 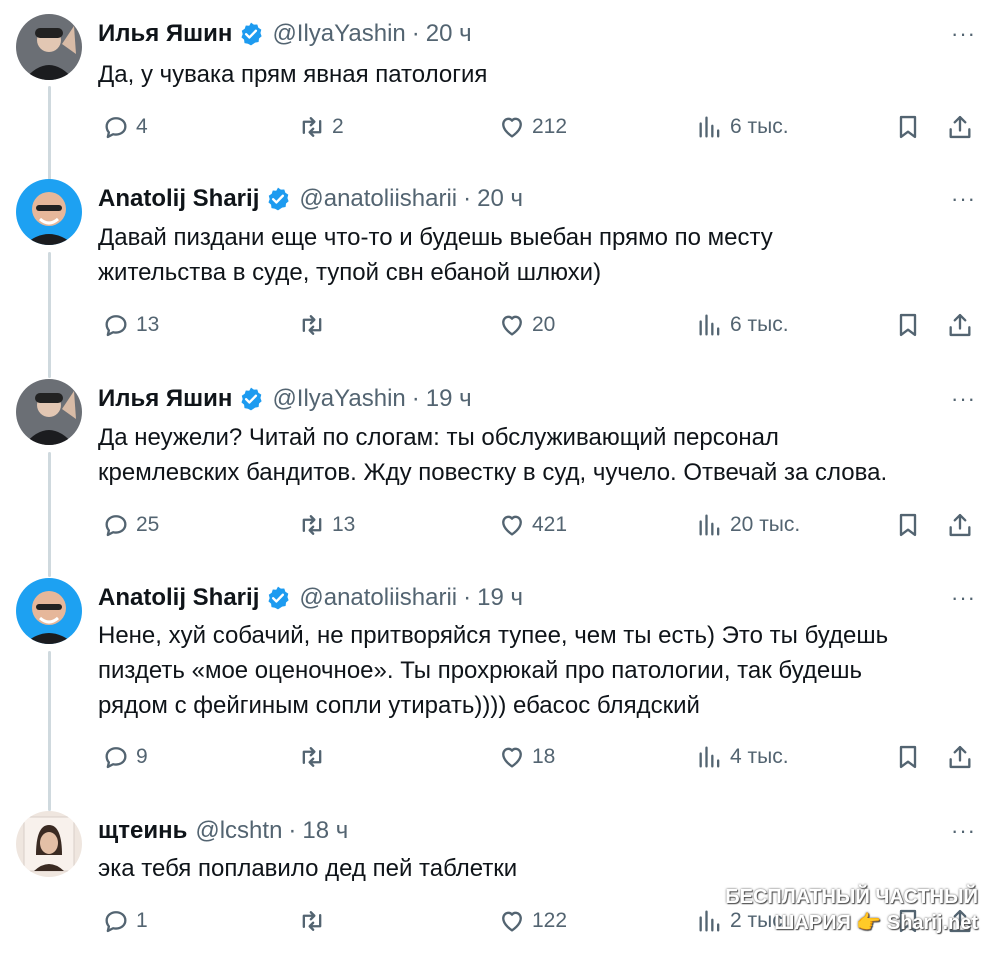 I want to click on tweet-text: эка тебя поплавило дед пей таблетки, so click(x=538, y=868).